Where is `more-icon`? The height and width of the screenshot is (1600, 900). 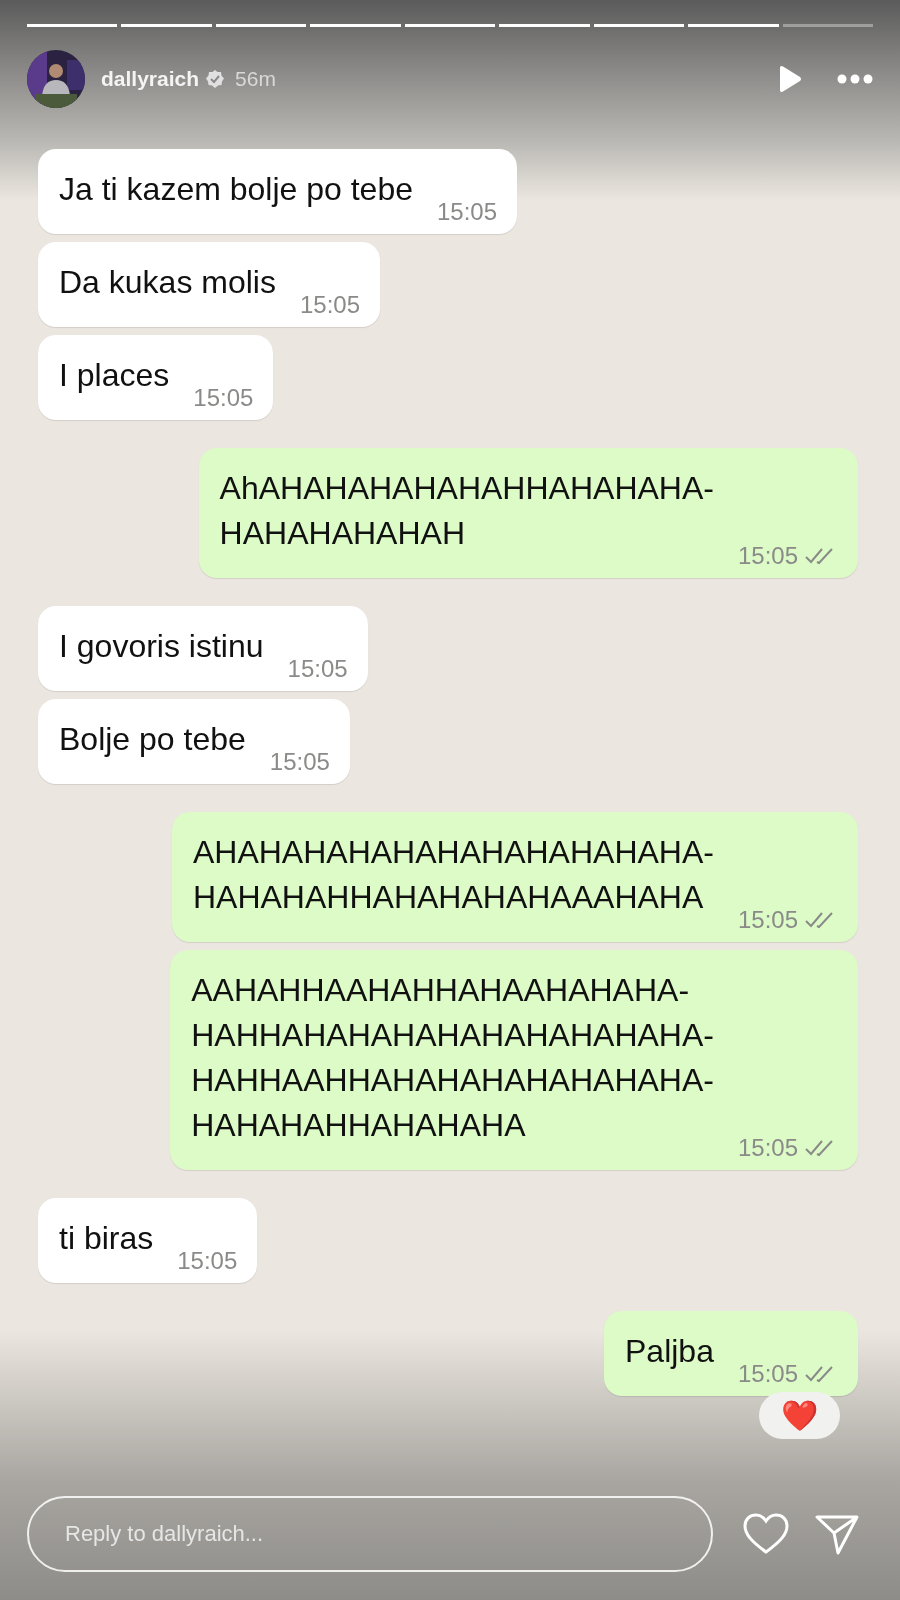 more-icon is located at coordinates (855, 79).